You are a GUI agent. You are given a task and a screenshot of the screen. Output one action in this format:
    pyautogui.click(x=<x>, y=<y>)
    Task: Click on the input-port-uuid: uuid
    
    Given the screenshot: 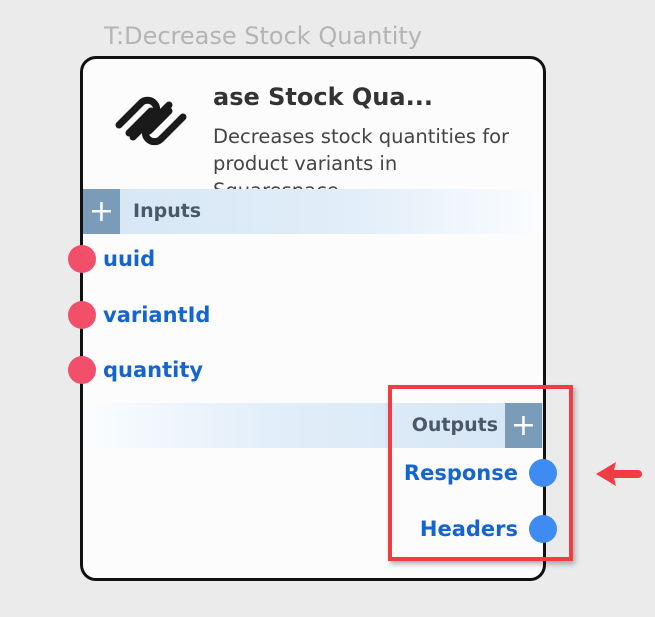 What is the action you would take?
    pyautogui.click(x=129, y=259)
    